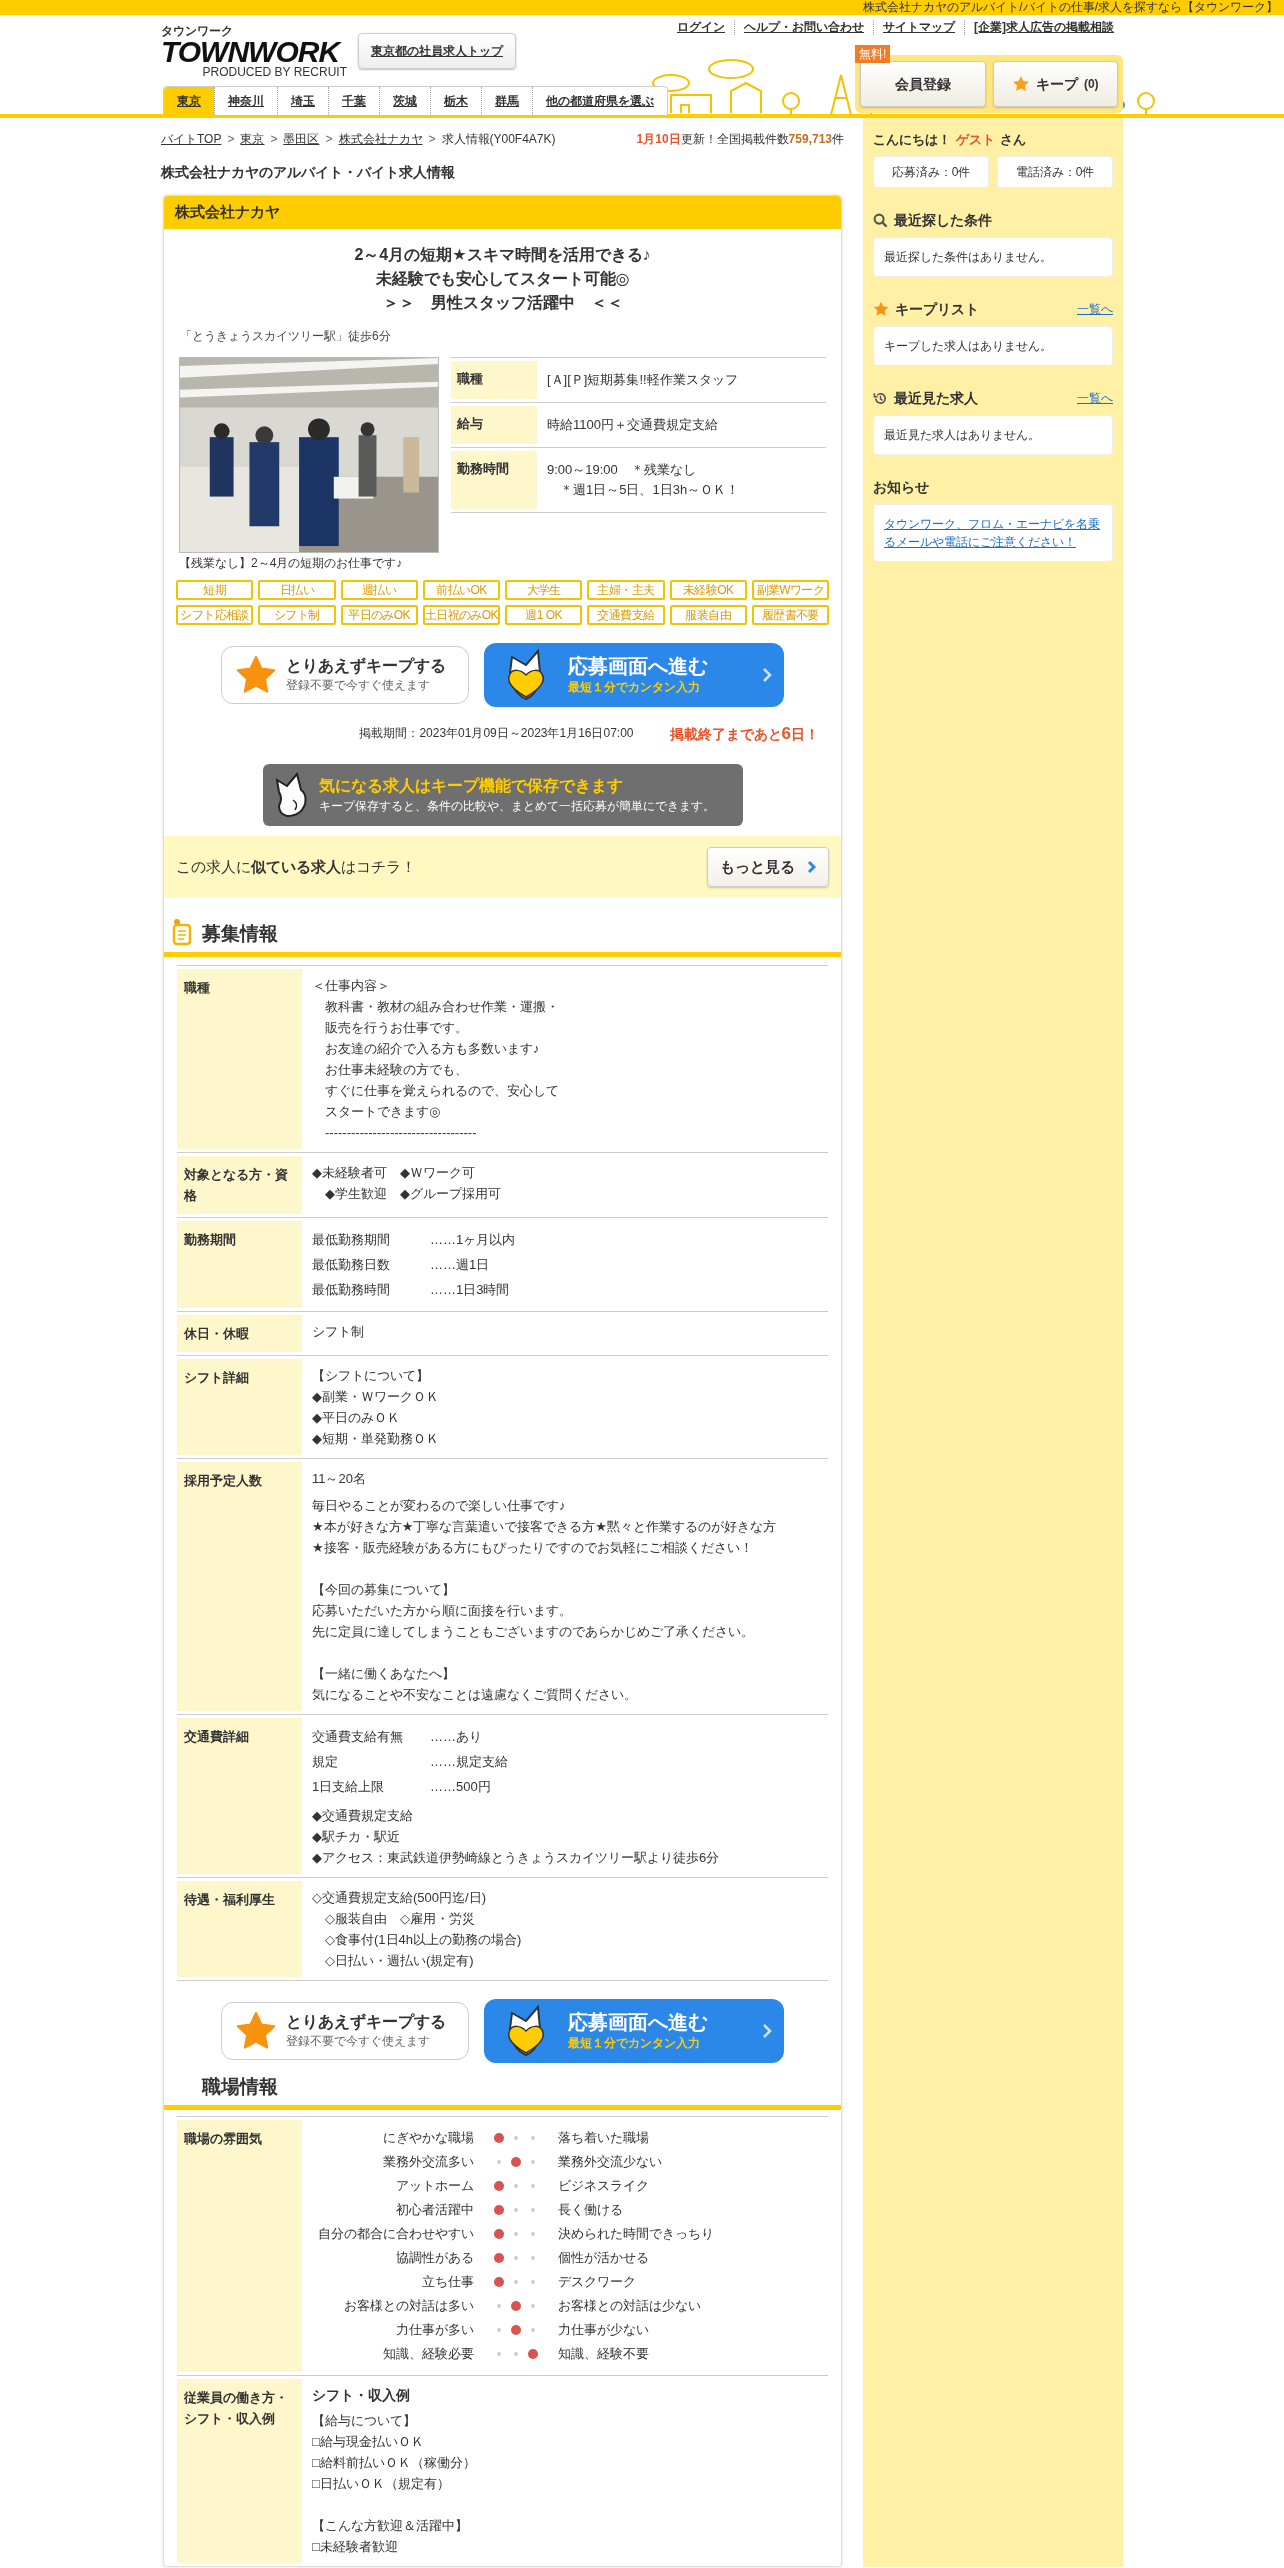 This screenshot has width=1284, height=2568. Describe the element at coordinates (191, 139) in the screenshot. I see `breadcrumb-link: バイトTOP` at that location.